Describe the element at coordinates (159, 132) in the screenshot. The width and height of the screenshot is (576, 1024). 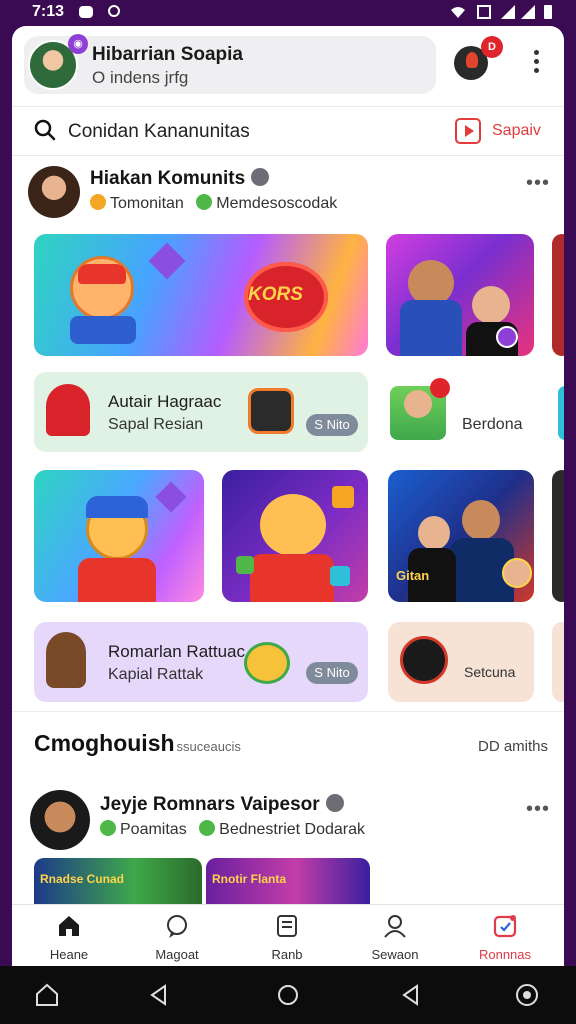
I see `search-input: Conidan Kananunitas` at that location.